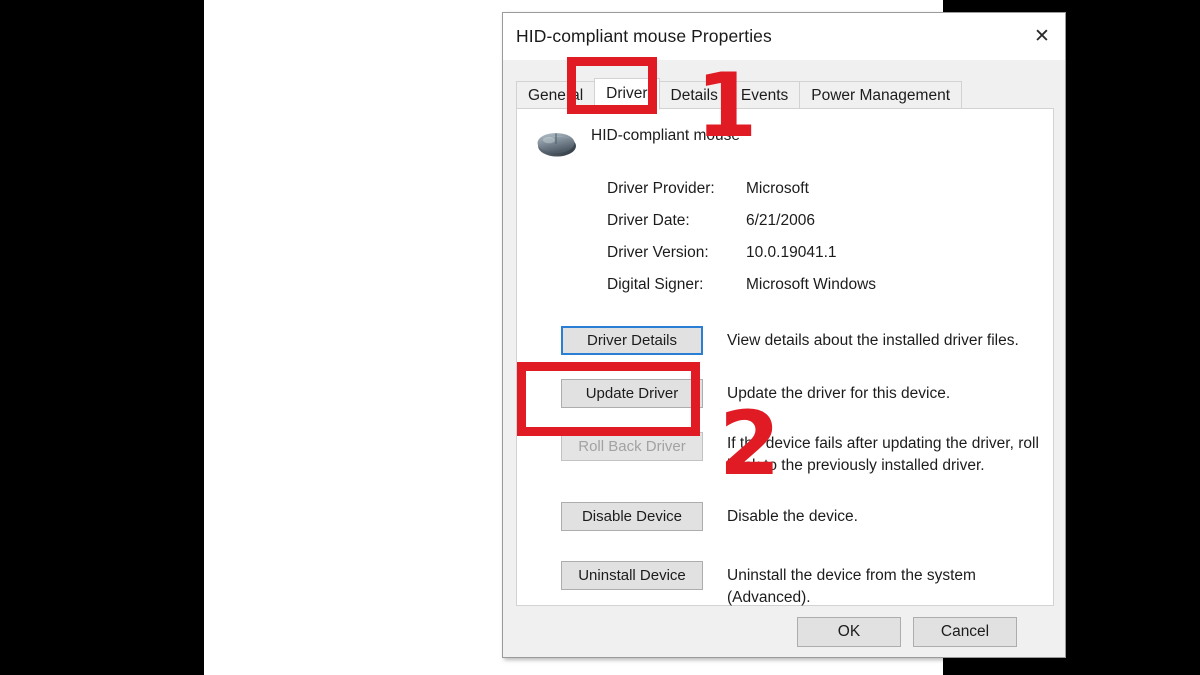 Image resolution: width=1200 pixels, height=675 pixels. I want to click on mouse-icon, so click(557, 143).